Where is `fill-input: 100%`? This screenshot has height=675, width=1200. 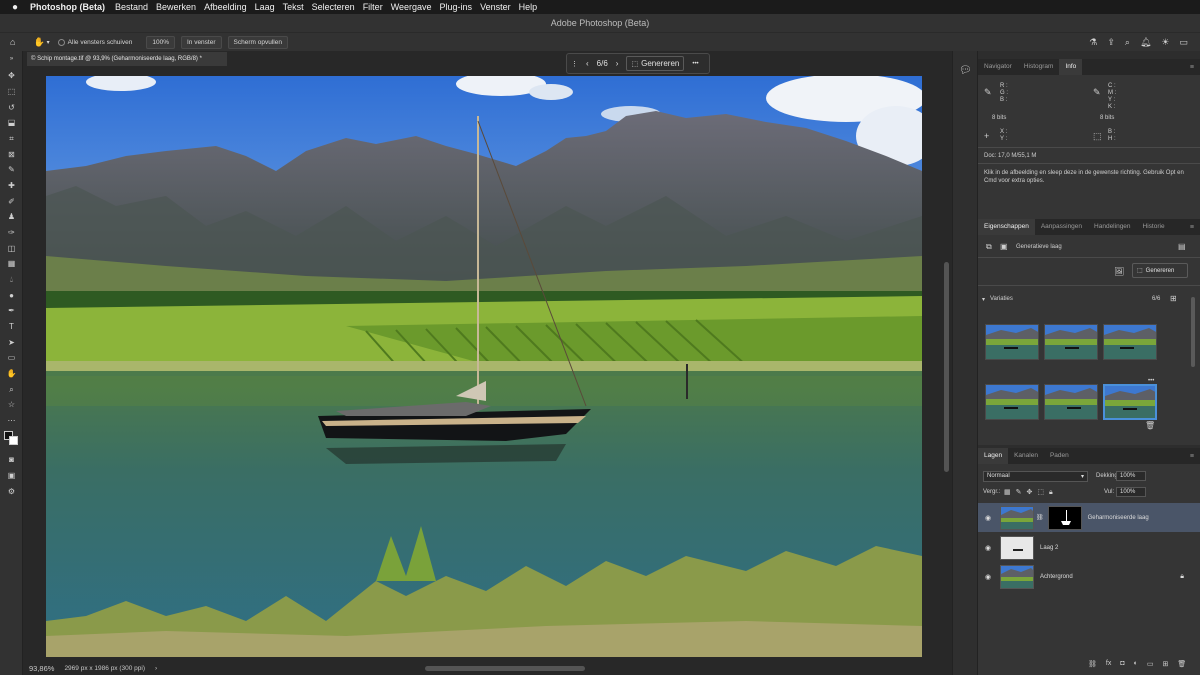 fill-input: 100% is located at coordinates (1131, 492).